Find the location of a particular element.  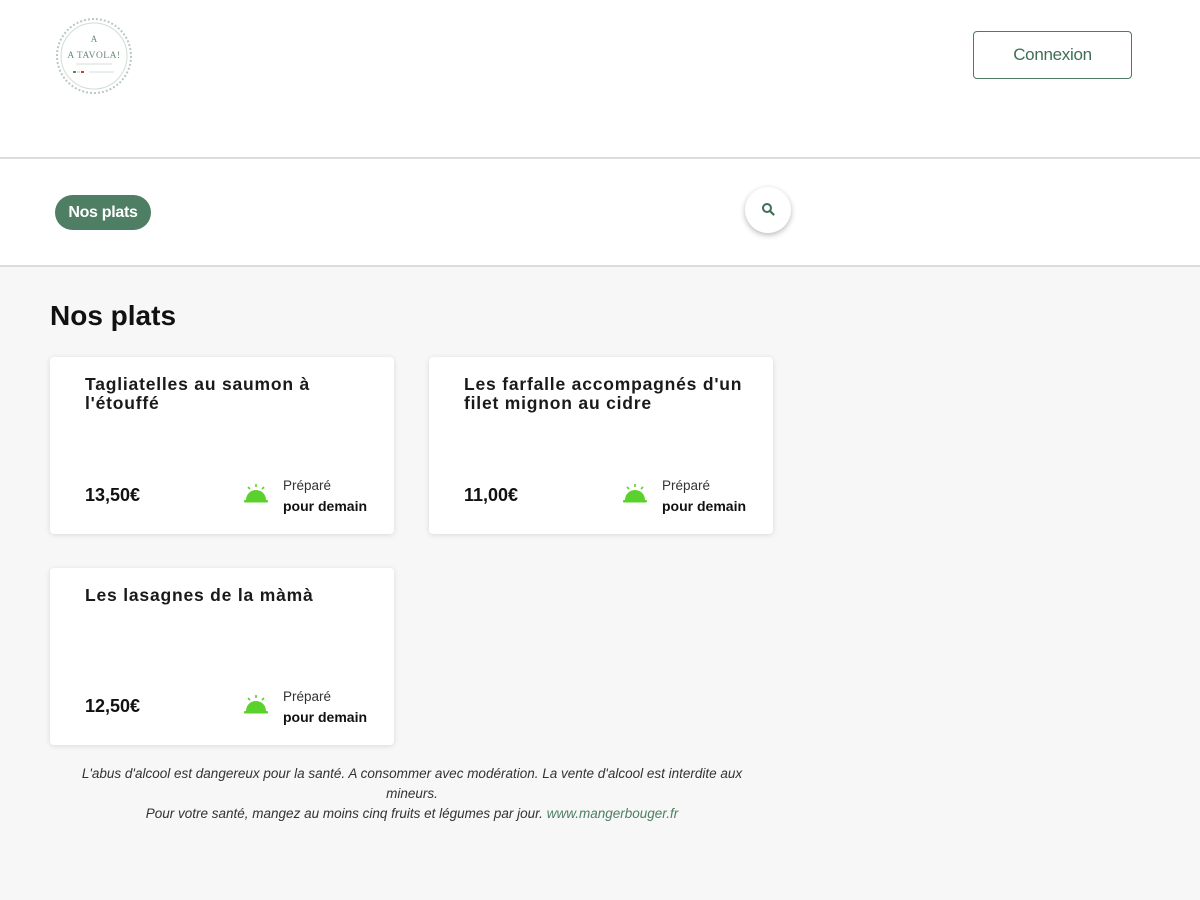

dish-name: Tagliatelles au saumon à l'étouffé is located at coordinates (198, 393).